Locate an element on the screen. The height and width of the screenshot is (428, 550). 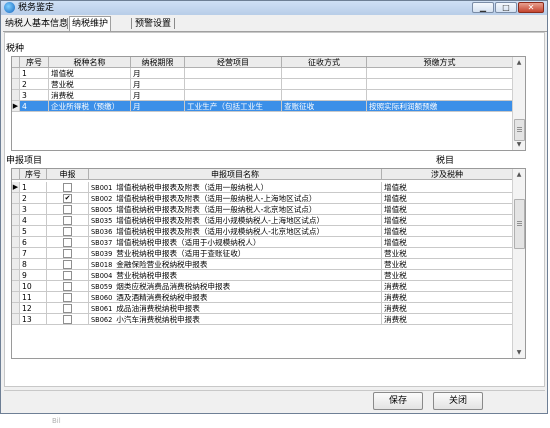
table-row: 5 SB036 增值税纳税申报表及附表（适用小规模纳税人-北京地区试点） 增值税 is located at coordinates (262, 231).